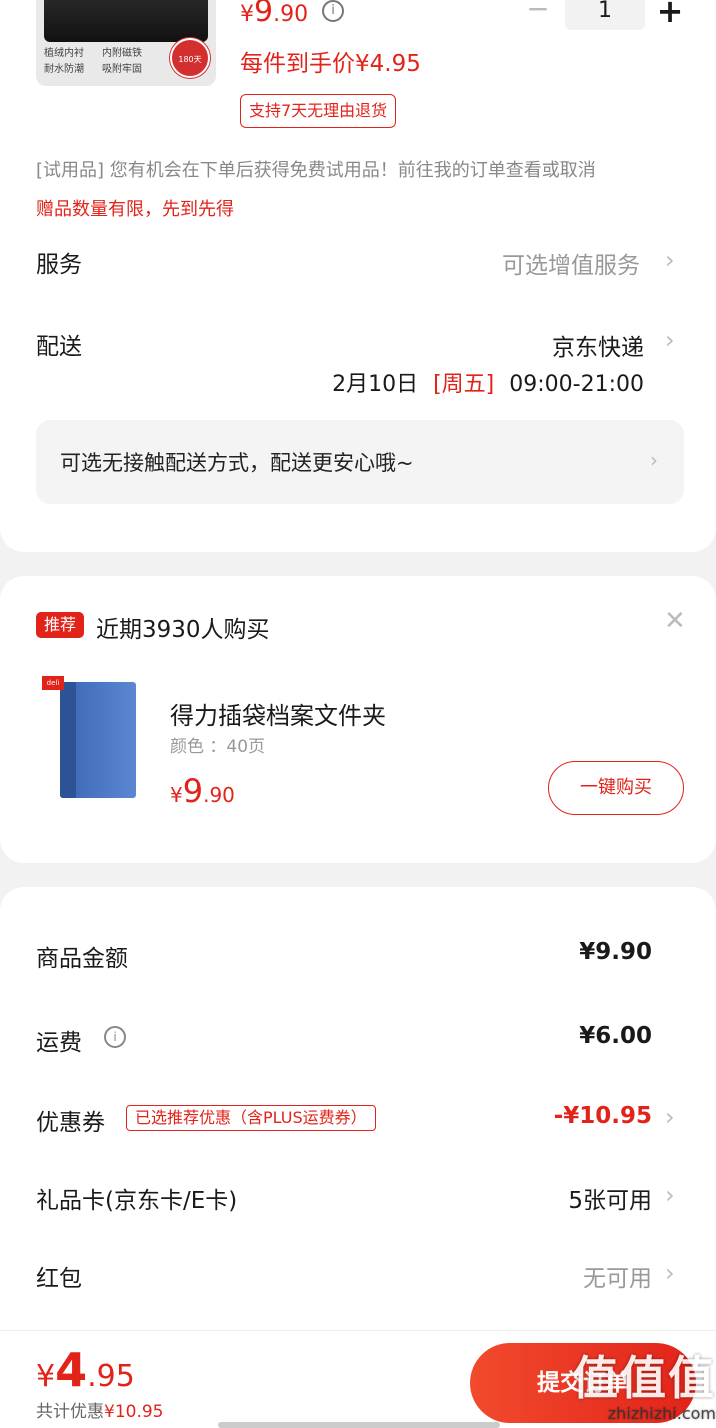  I want to click on saved-value: ¥10.95, so click(134, 1412).